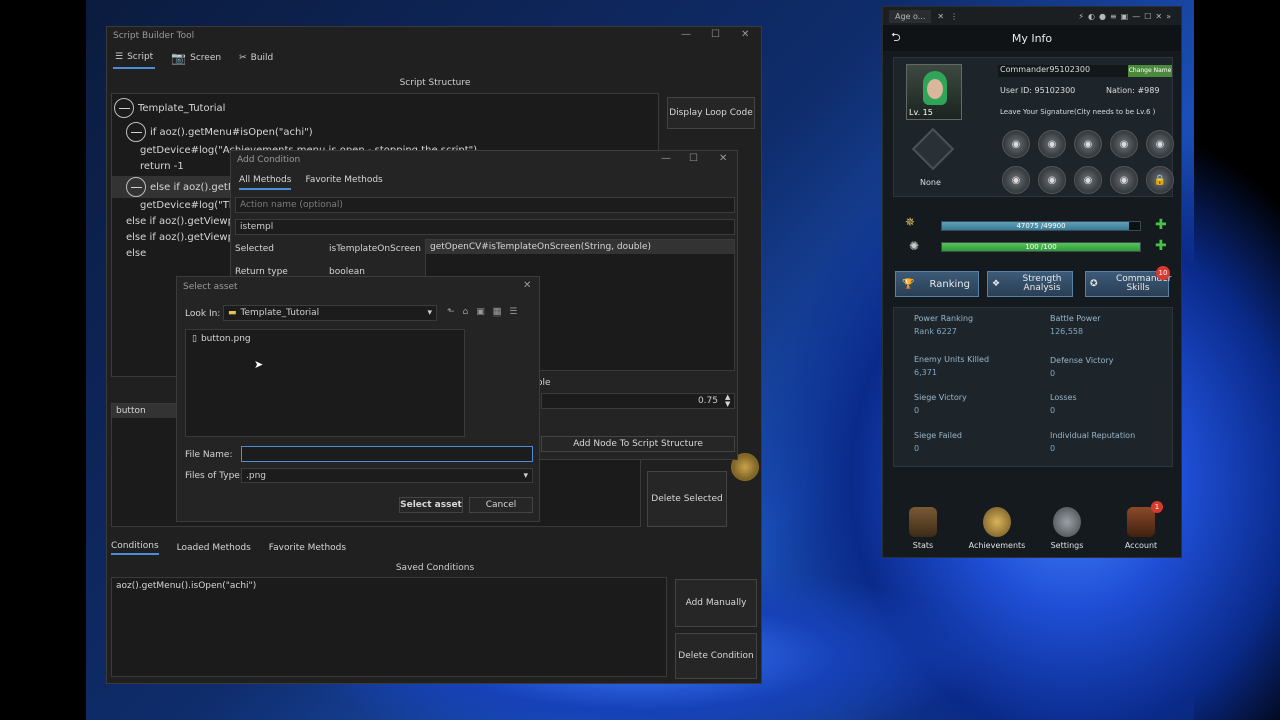  Describe the element at coordinates (196, 58) in the screenshot. I see `tab-screen: 📷 Screen` at that location.